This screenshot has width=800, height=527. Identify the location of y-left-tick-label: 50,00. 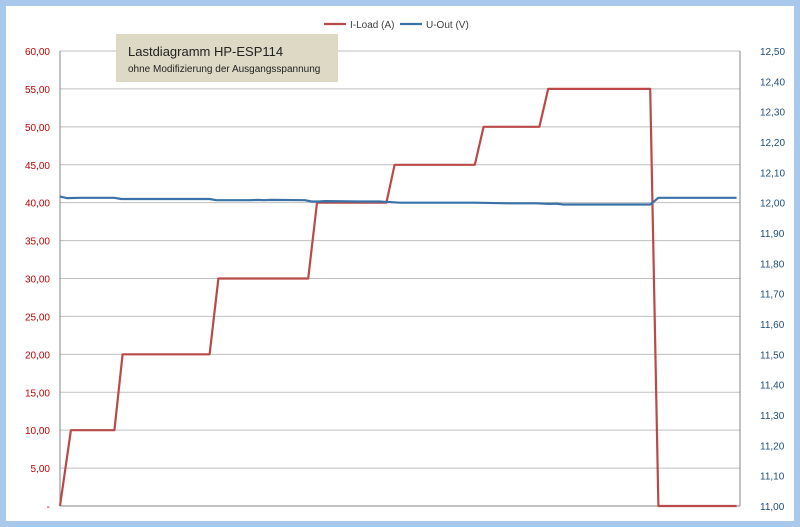
(37, 128).